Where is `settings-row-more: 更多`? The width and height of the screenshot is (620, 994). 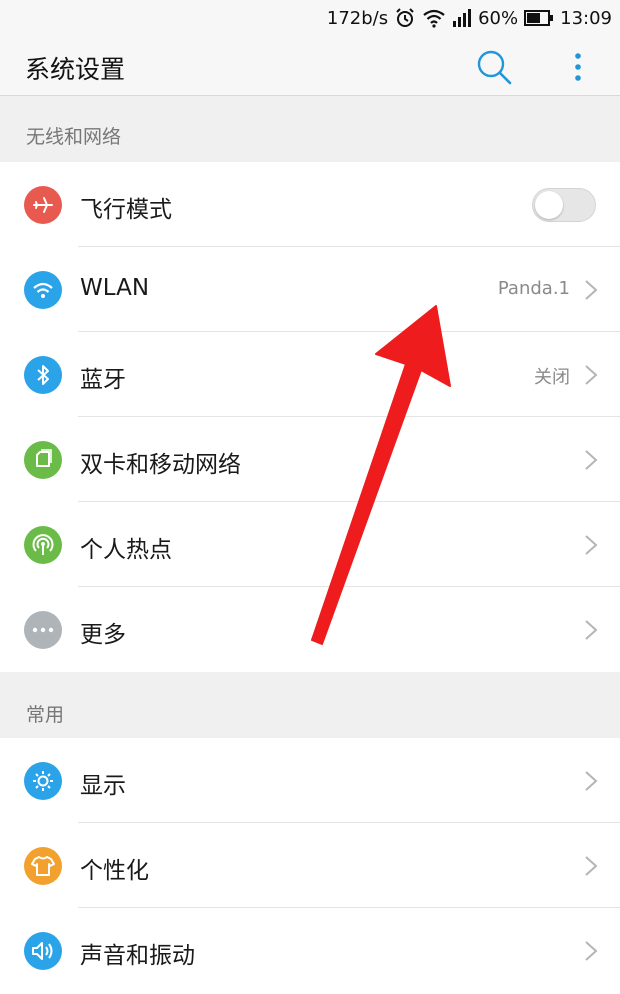 settings-row-more: 更多 is located at coordinates (310, 629).